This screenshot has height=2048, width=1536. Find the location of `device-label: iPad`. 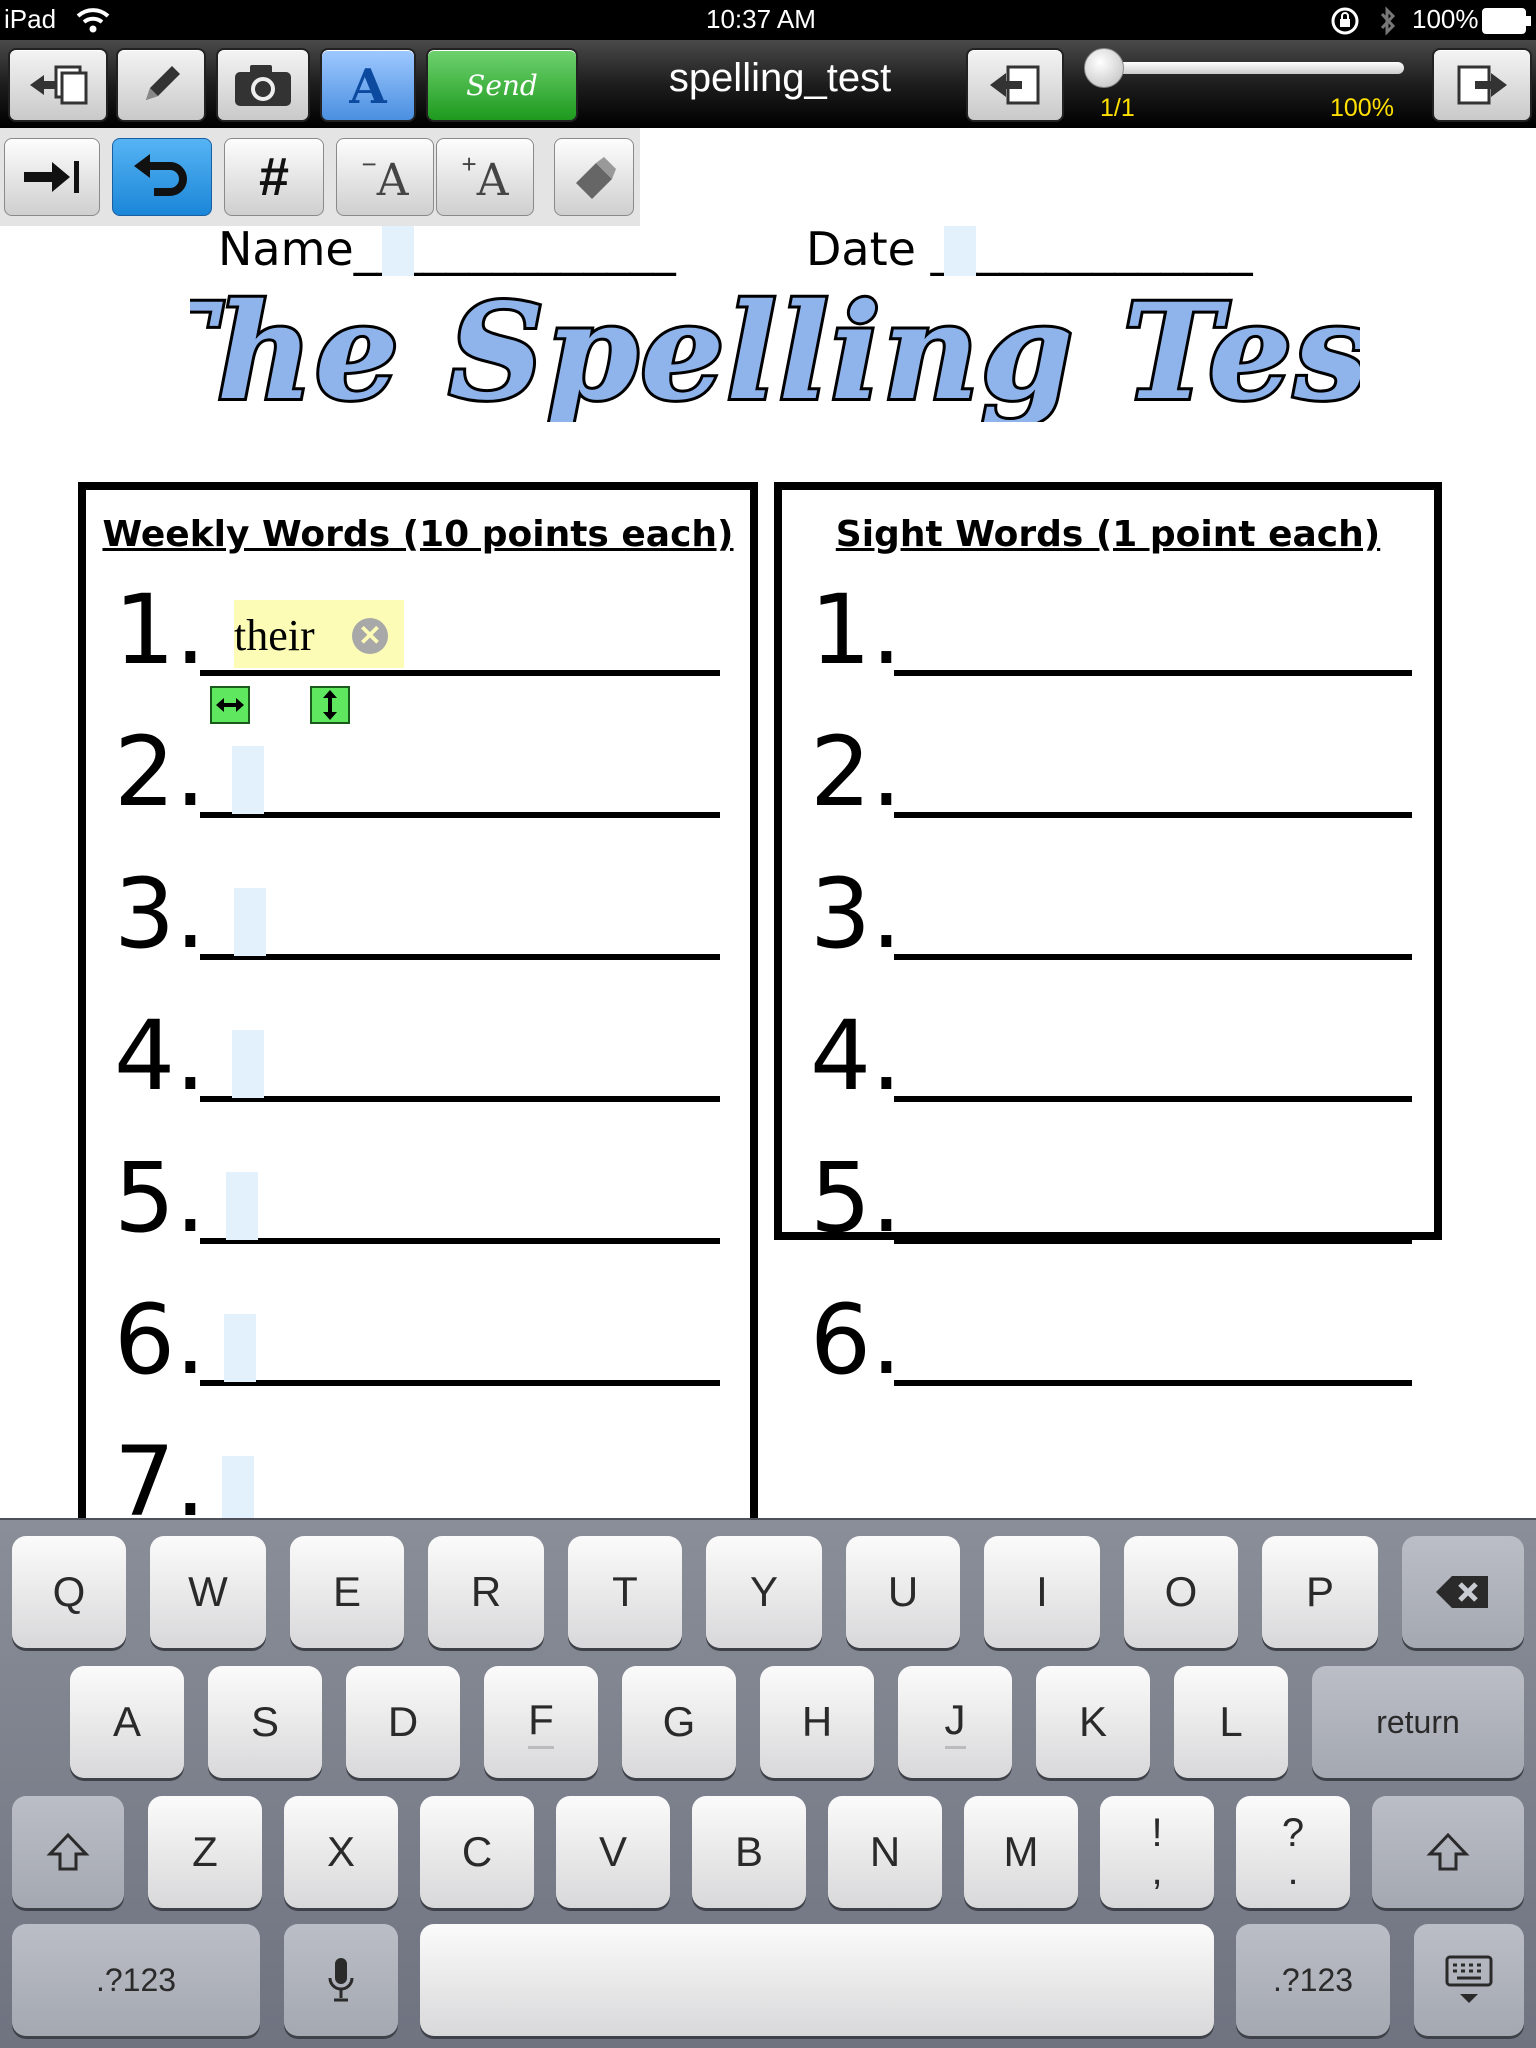

device-label: iPad is located at coordinates (30, 19).